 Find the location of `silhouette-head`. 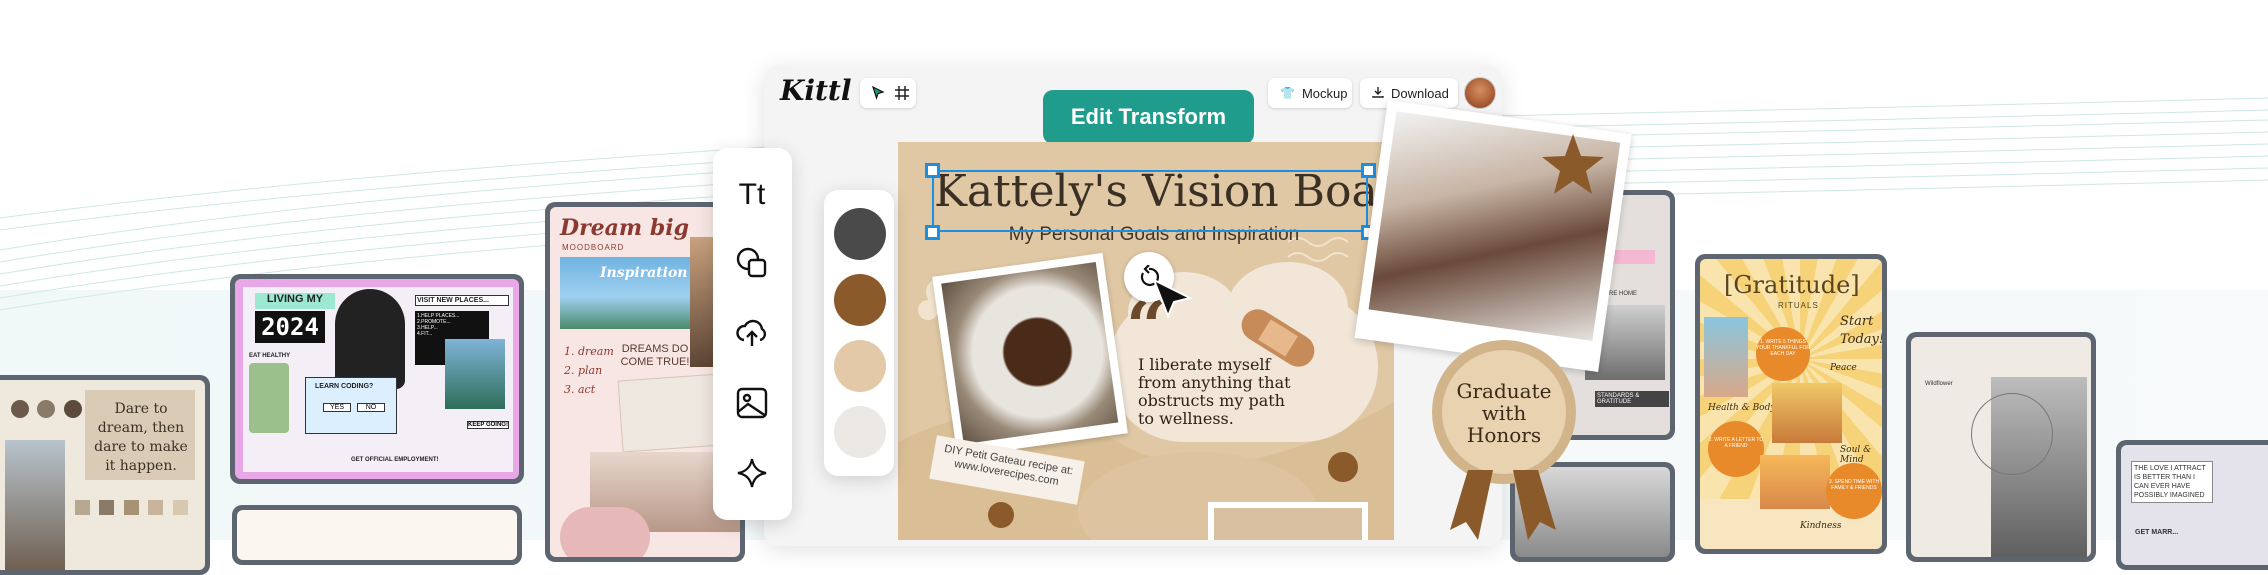

silhouette-head is located at coordinates (370, 339).